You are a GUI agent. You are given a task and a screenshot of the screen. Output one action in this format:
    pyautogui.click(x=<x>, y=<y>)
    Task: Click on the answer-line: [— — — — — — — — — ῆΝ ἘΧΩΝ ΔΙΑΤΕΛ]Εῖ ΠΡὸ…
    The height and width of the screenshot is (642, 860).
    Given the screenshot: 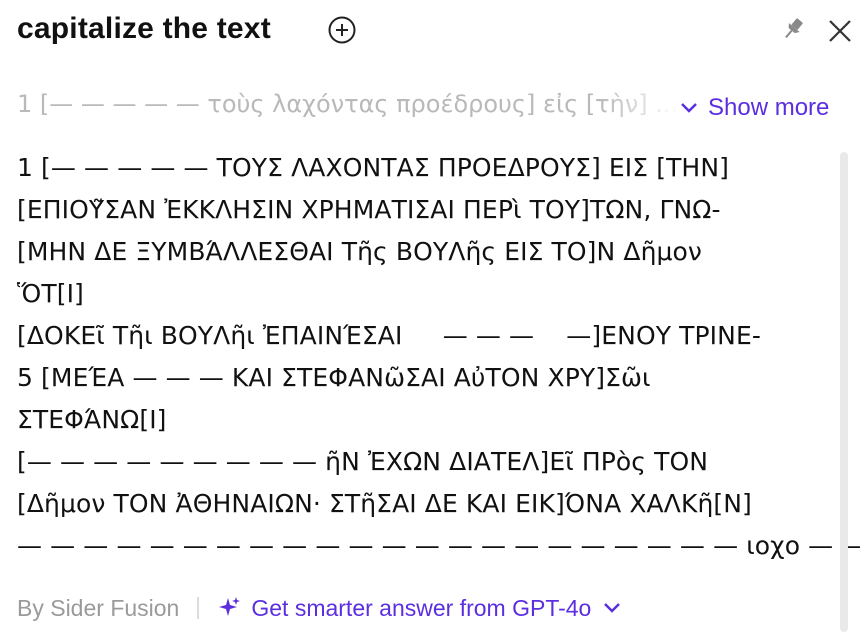 What is the action you would take?
    pyautogui.click(x=363, y=461)
    